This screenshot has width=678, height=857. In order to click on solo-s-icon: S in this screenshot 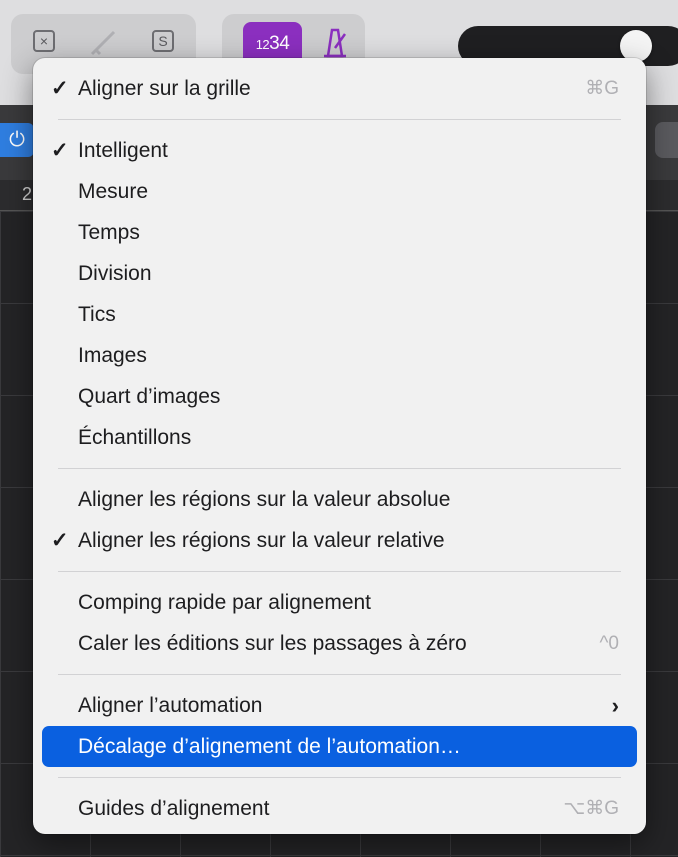, I will do `click(163, 41)`.